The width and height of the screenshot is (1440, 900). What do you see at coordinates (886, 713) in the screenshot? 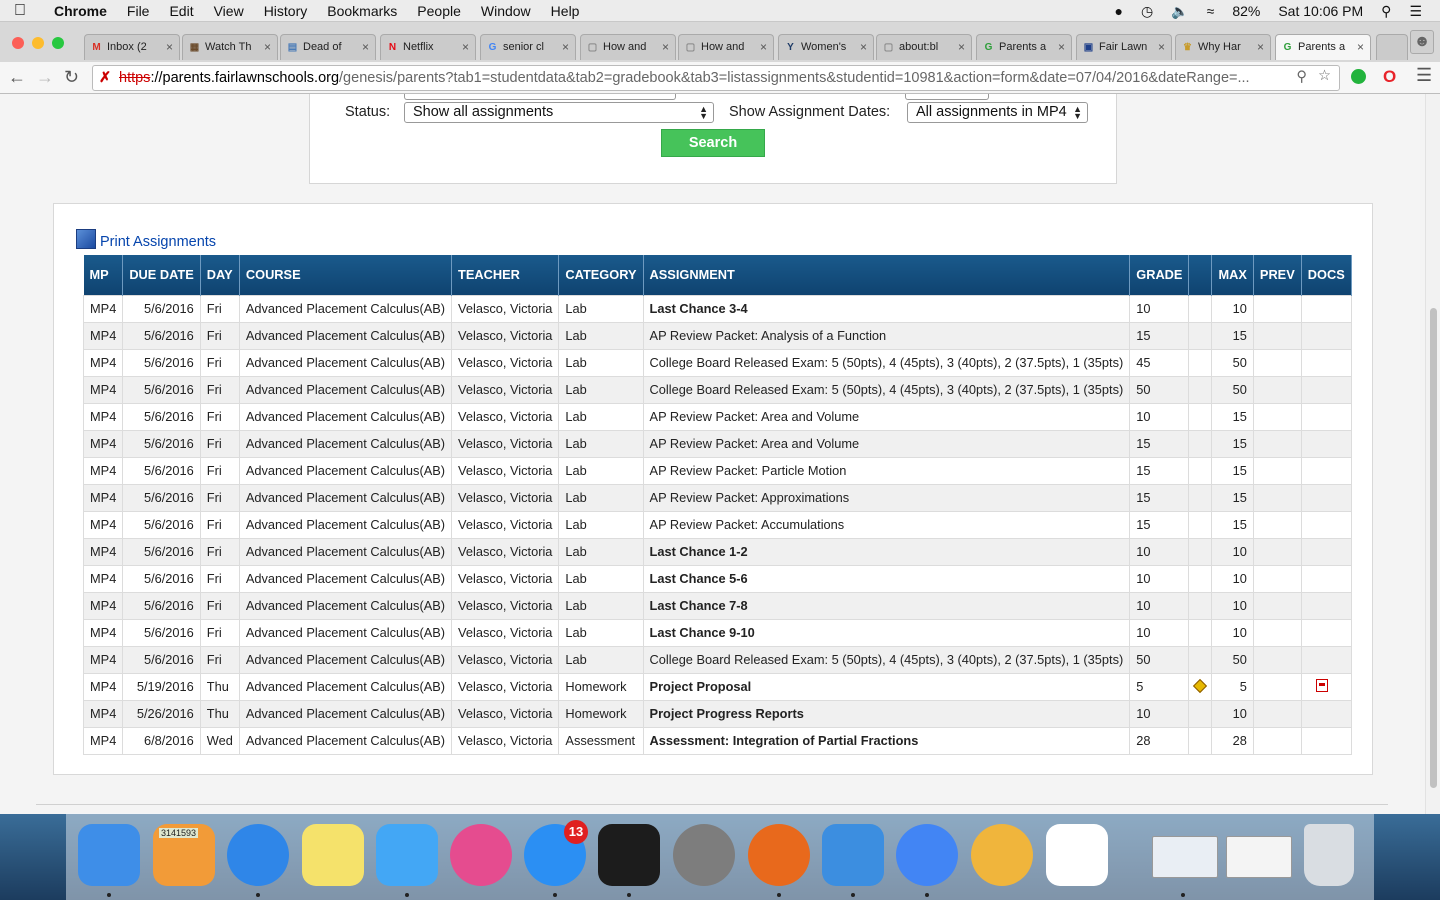
I see `cell-assignment: Project Progress Reports` at bounding box center [886, 713].